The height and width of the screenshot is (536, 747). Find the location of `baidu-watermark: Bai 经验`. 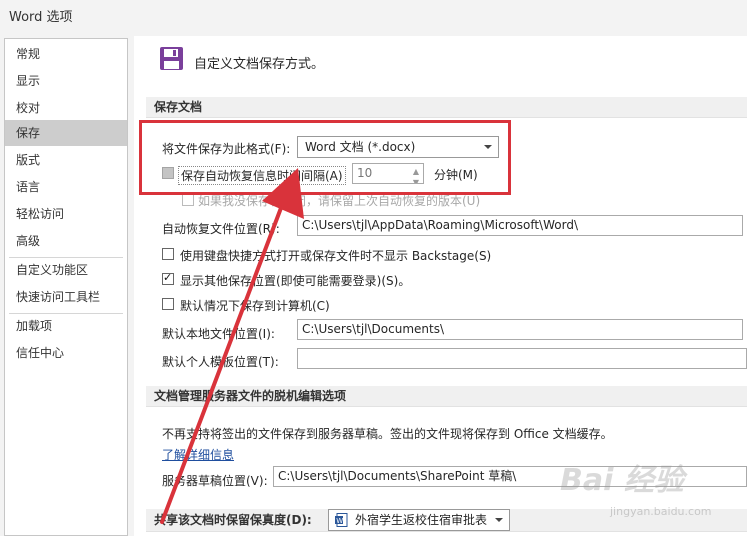

baidu-watermark: Bai 经验 is located at coordinates (622, 480).